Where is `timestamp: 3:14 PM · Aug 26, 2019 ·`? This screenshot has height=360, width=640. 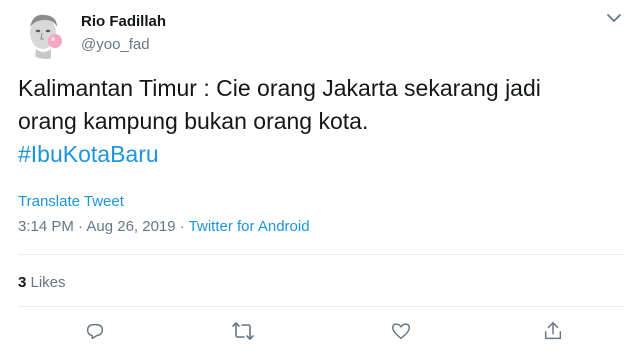 timestamp: 3:14 PM · Aug 26, 2019 · is located at coordinates (103, 226).